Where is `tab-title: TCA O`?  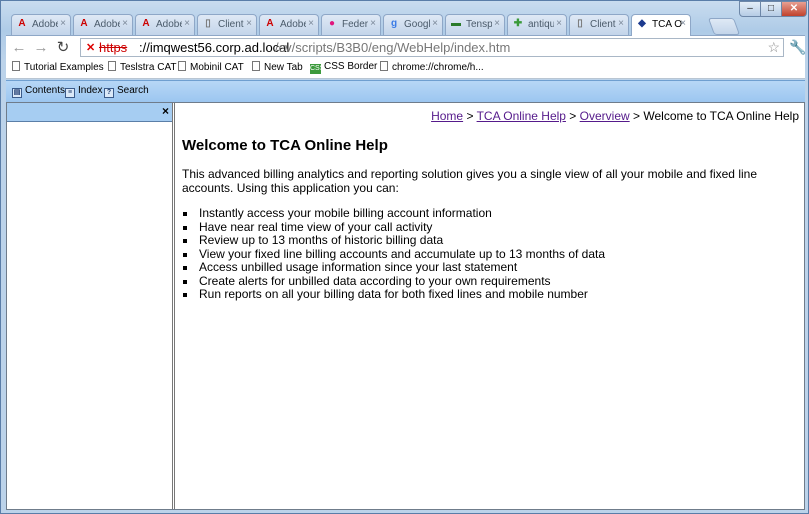 tab-title: TCA O is located at coordinates (667, 24).